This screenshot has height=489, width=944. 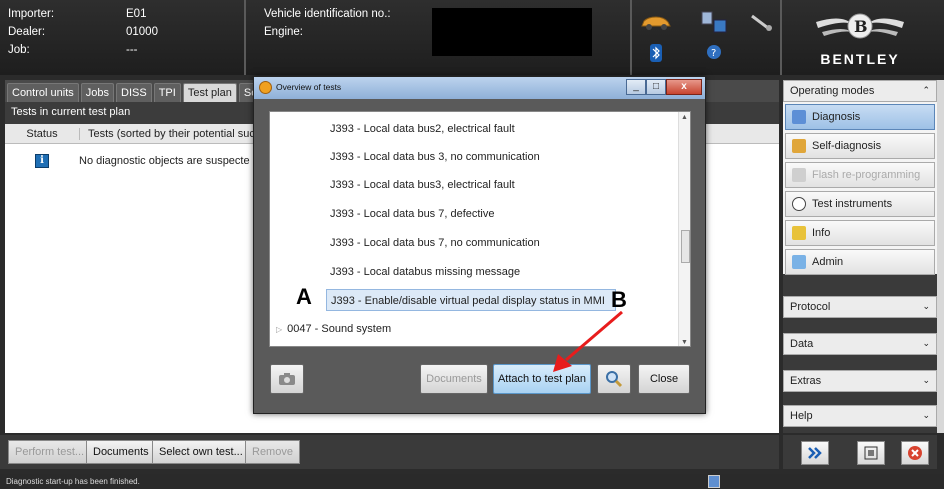 What do you see at coordinates (860, 41) in the screenshot?
I see `bentley-logo: B BENTLEY` at bounding box center [860, 41].